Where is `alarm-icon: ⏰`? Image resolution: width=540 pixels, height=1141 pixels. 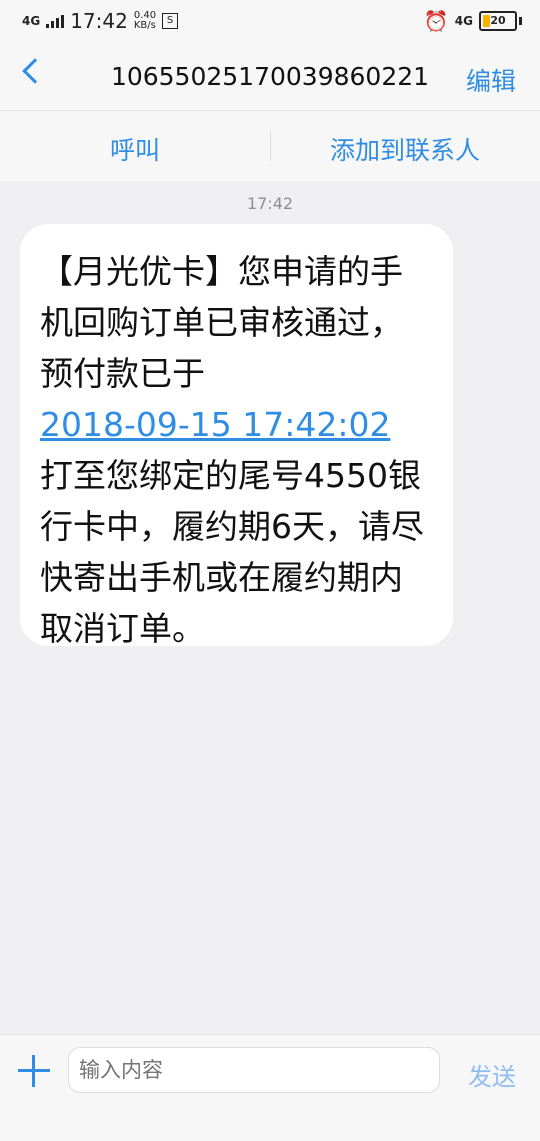
alarm-icon: ⏰ is located at coordinates (436, 21).